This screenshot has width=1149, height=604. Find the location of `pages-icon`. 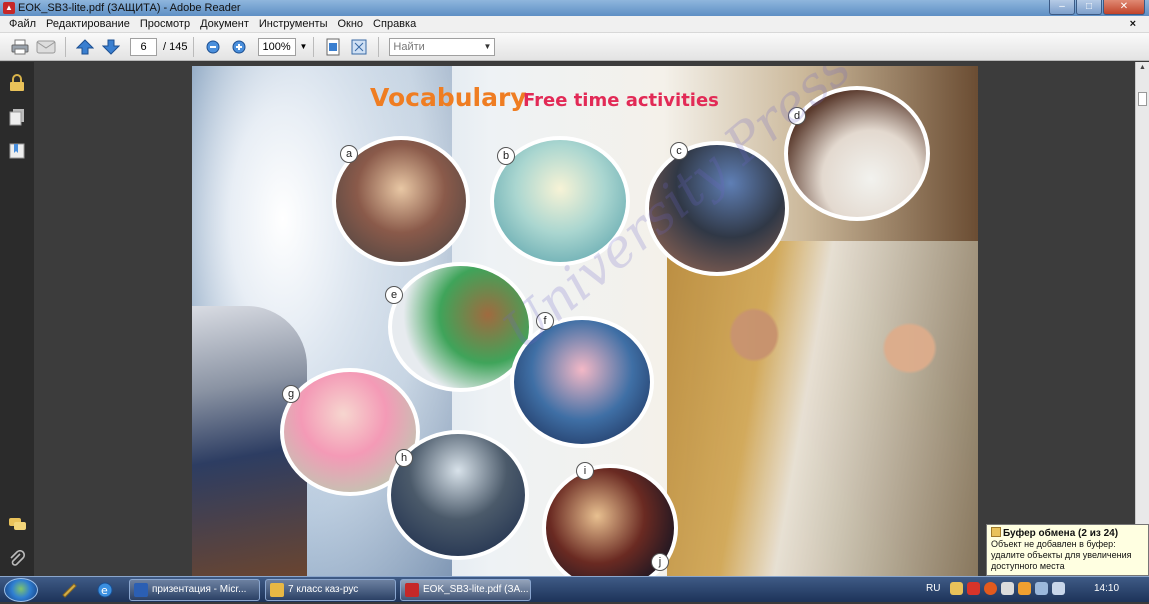

pages-icon is located at coordinates (17, 117).